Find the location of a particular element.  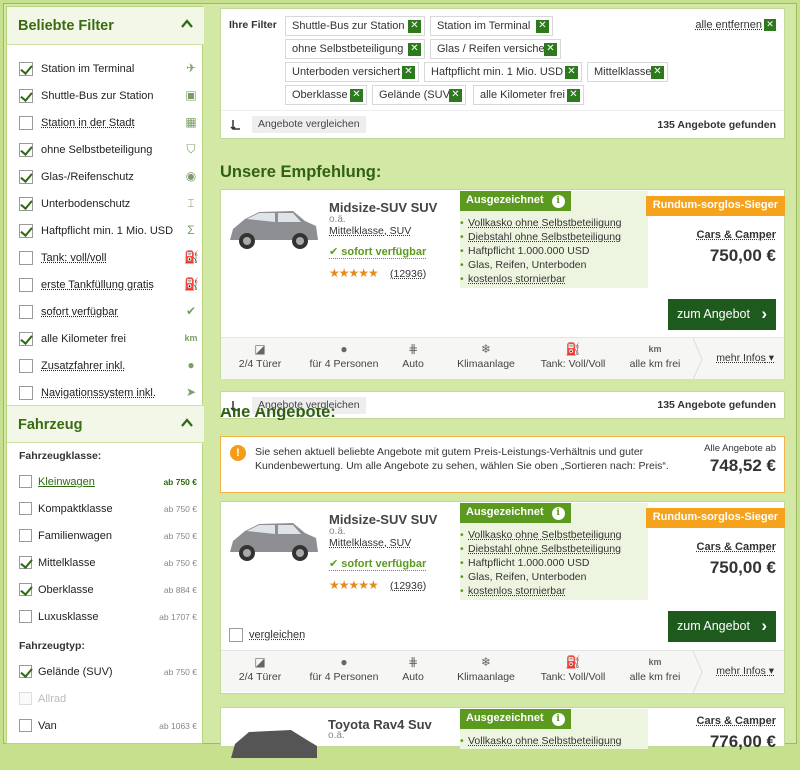

remove-all-icon: ✕ is located at coordinates (770, 25).